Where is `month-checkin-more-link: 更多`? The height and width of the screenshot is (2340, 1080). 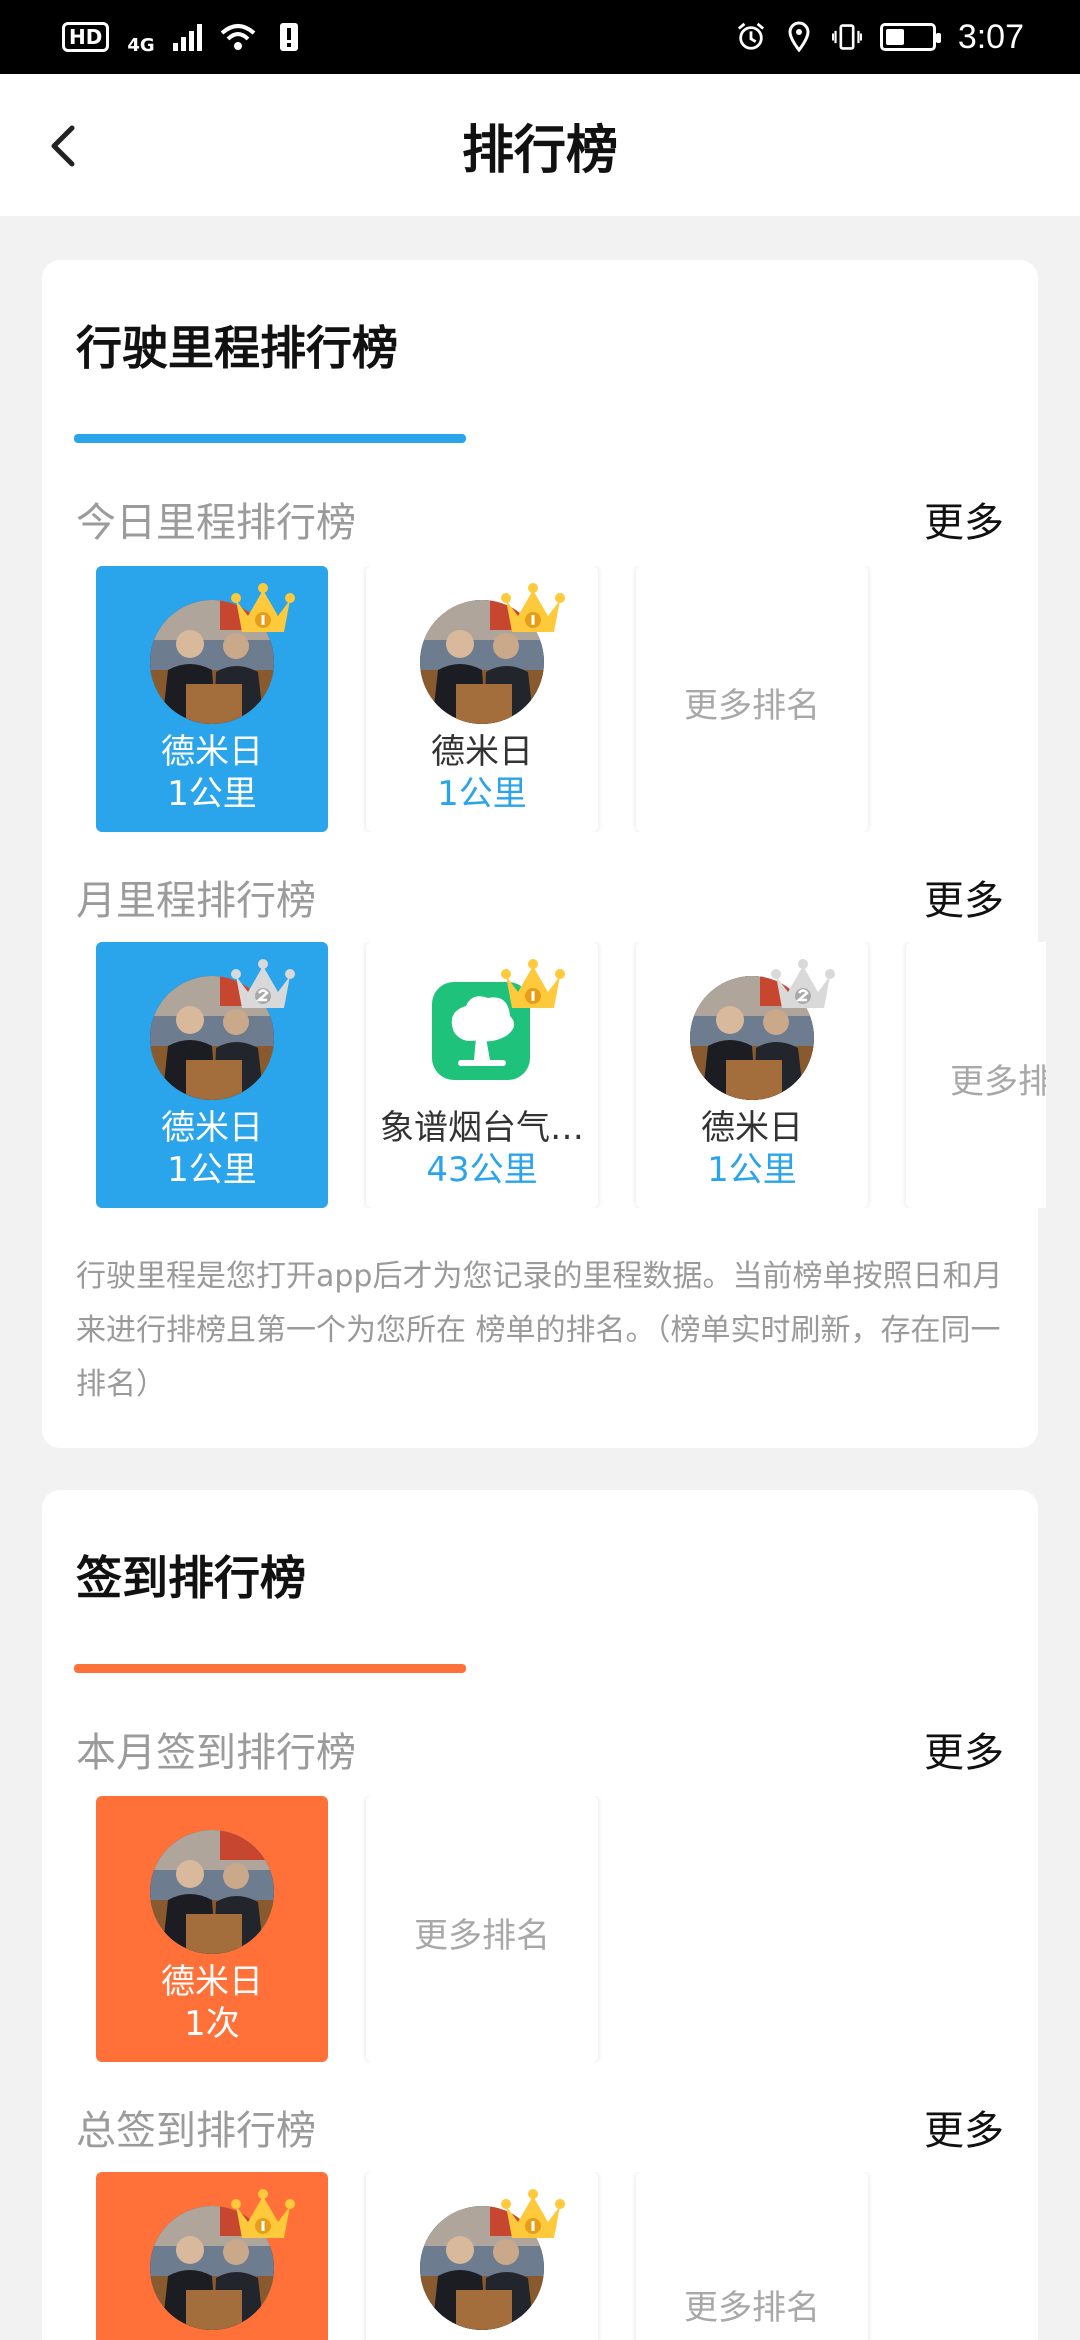 month-checkin-more-link: 更多 is located at coordinates (964, 1749).